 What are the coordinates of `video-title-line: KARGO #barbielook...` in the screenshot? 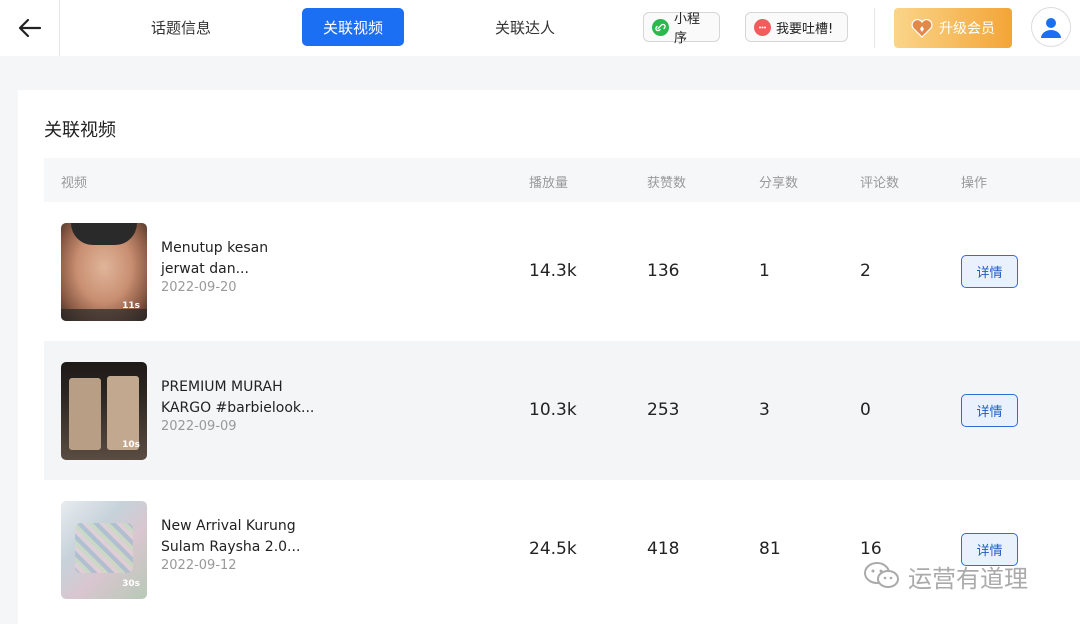 It's located at (238, 408).